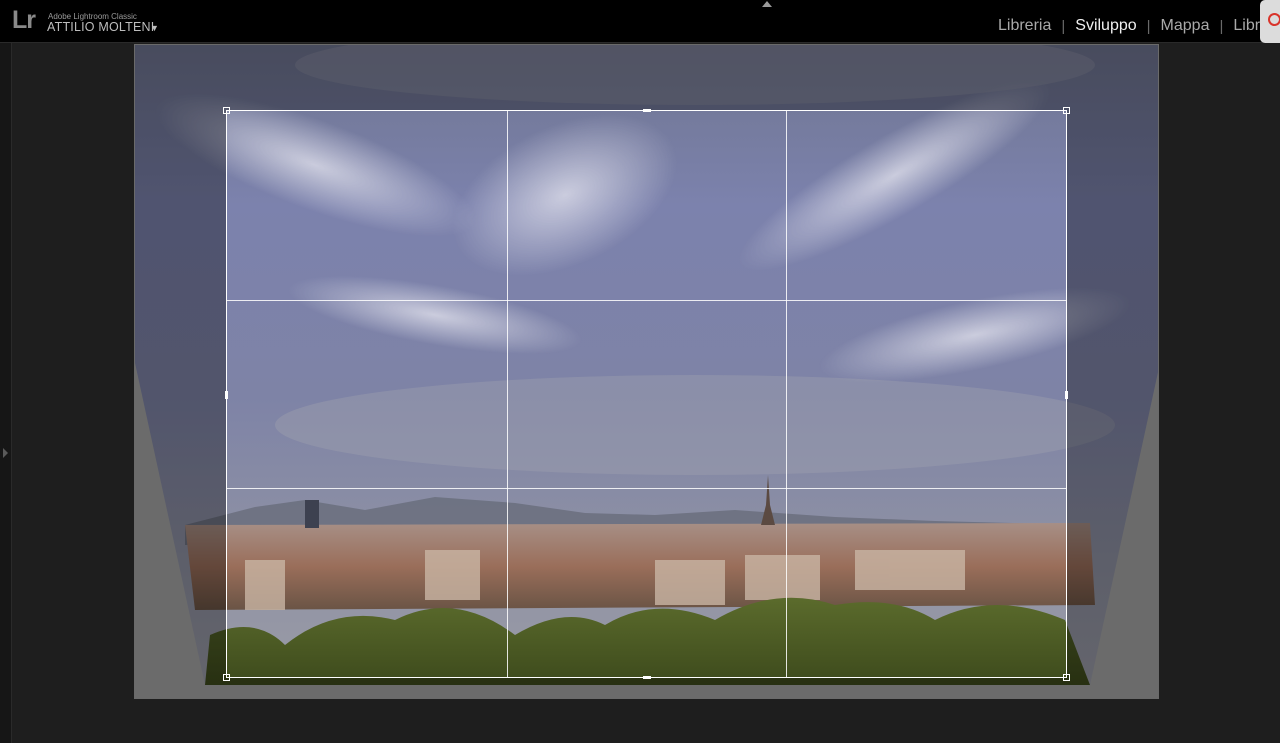  I want to click on crop-handle-top, so click(647, 110).